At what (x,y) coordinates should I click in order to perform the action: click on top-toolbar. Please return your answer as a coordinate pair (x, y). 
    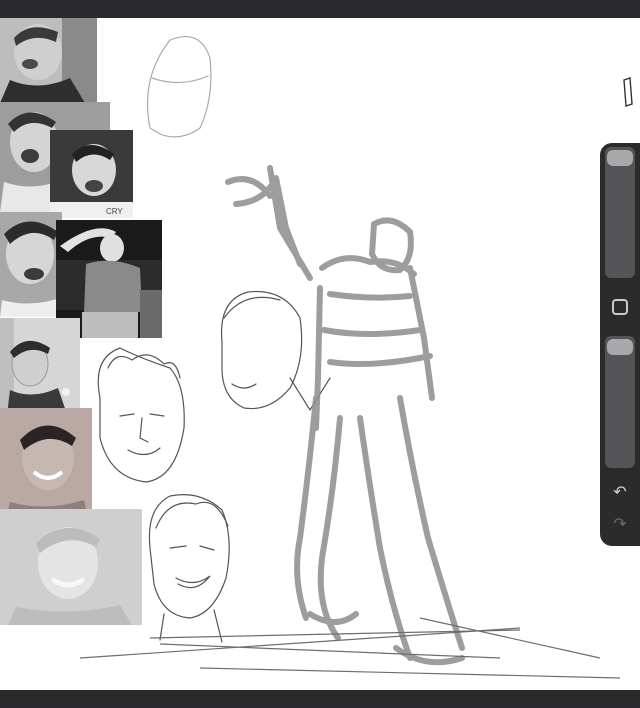
    Looking at the image, I should click on (320, 9).